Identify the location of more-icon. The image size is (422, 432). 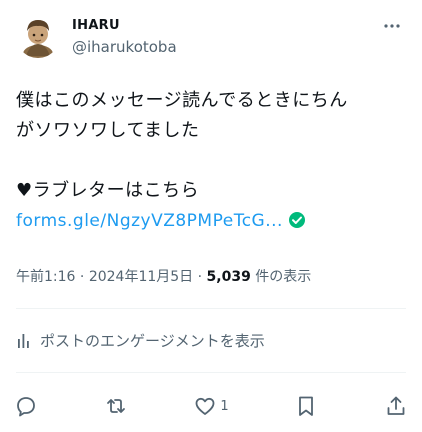
(392, 26).